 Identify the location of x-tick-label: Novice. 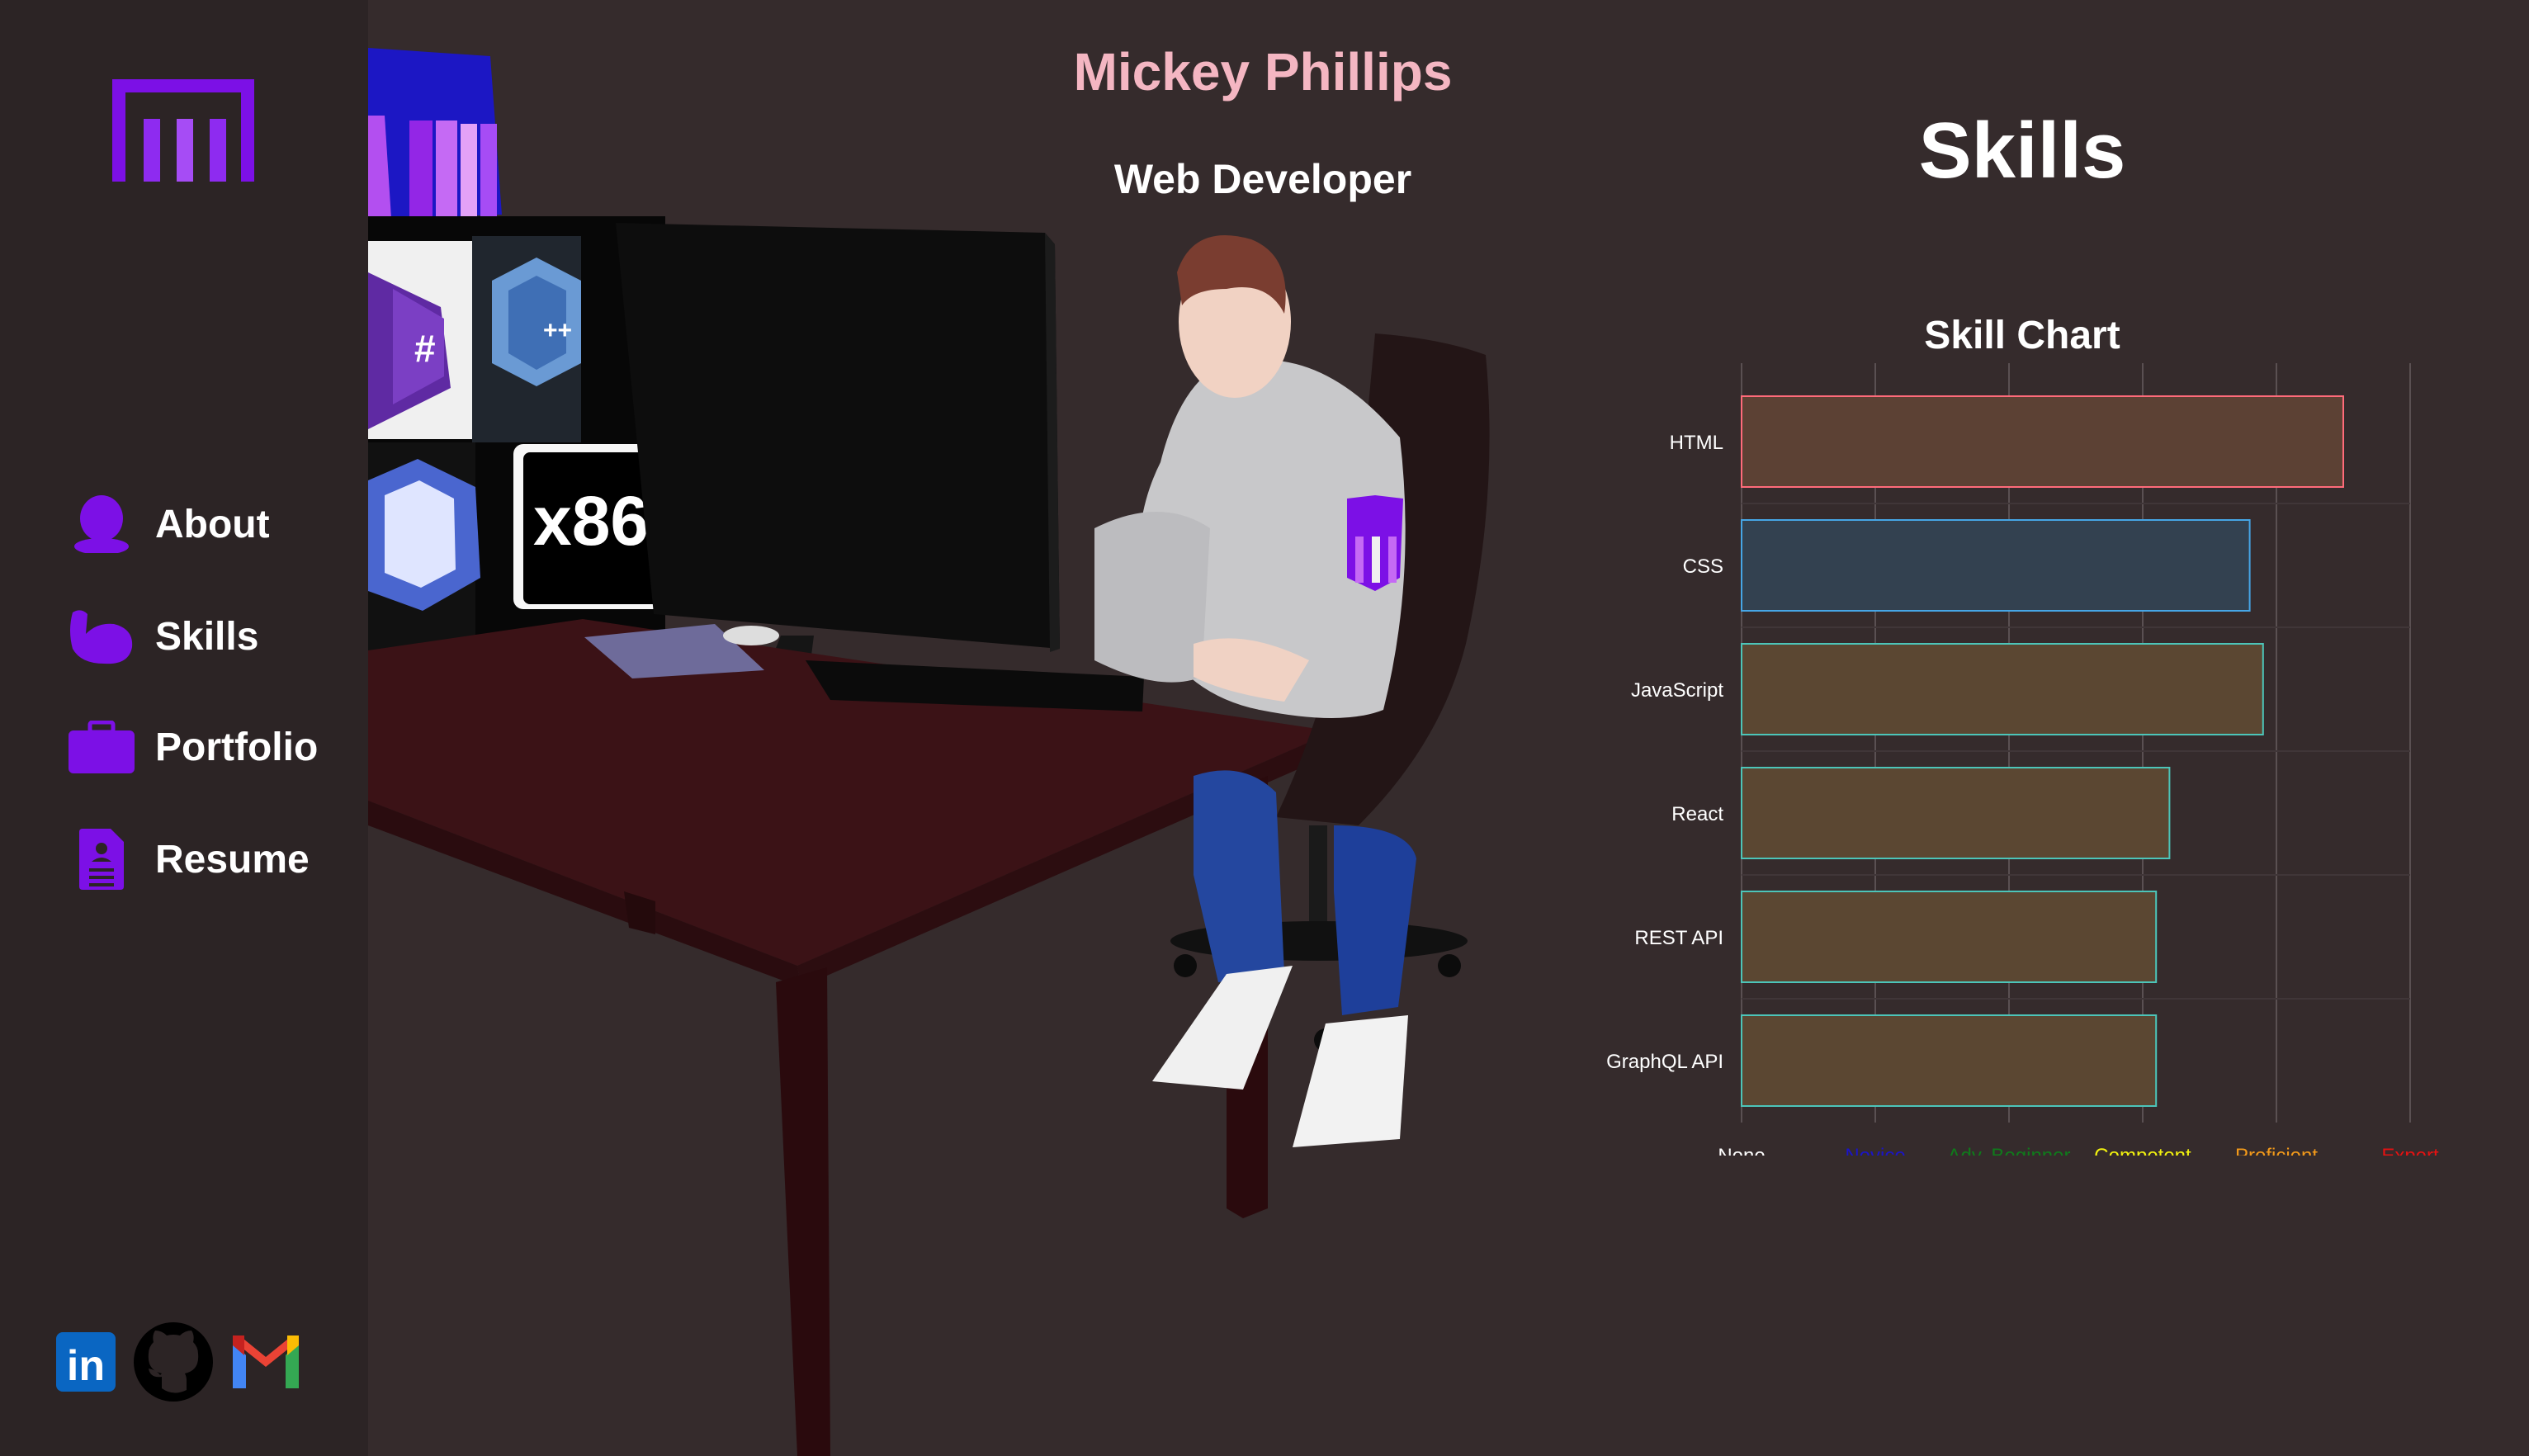
(1875, 1150).